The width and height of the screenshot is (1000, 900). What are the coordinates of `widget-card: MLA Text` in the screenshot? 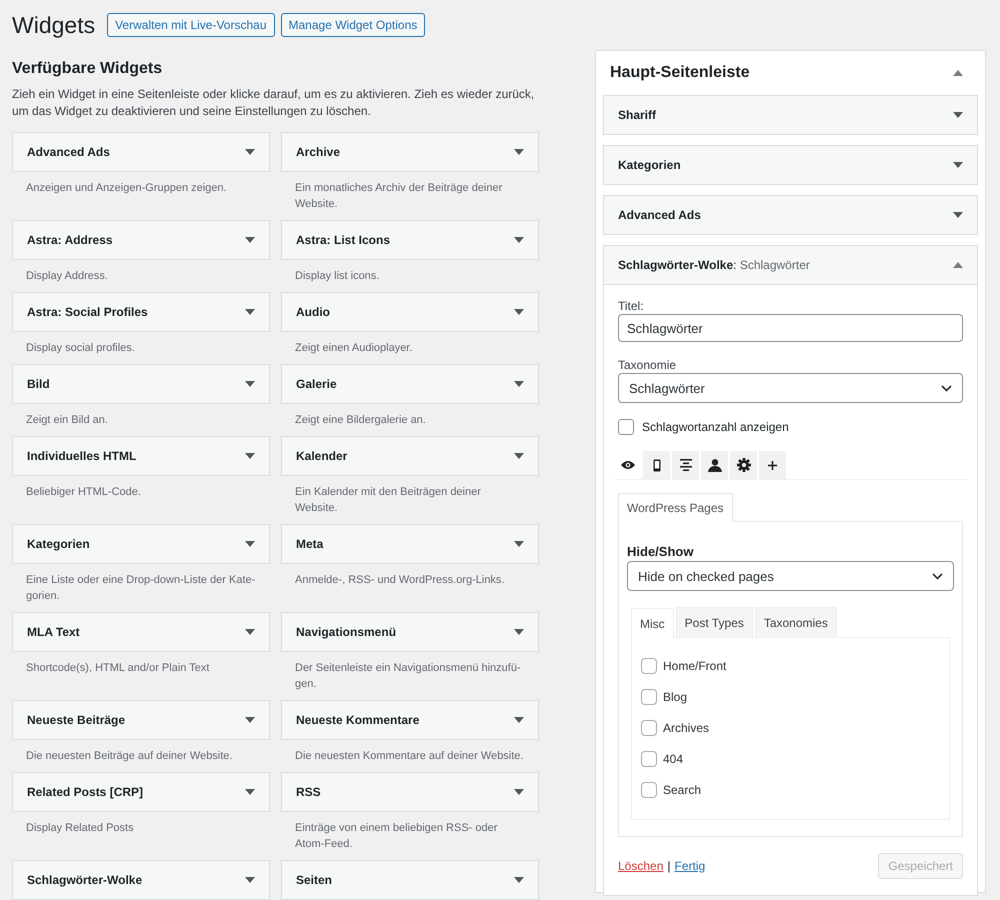 It's located at (141, 632).